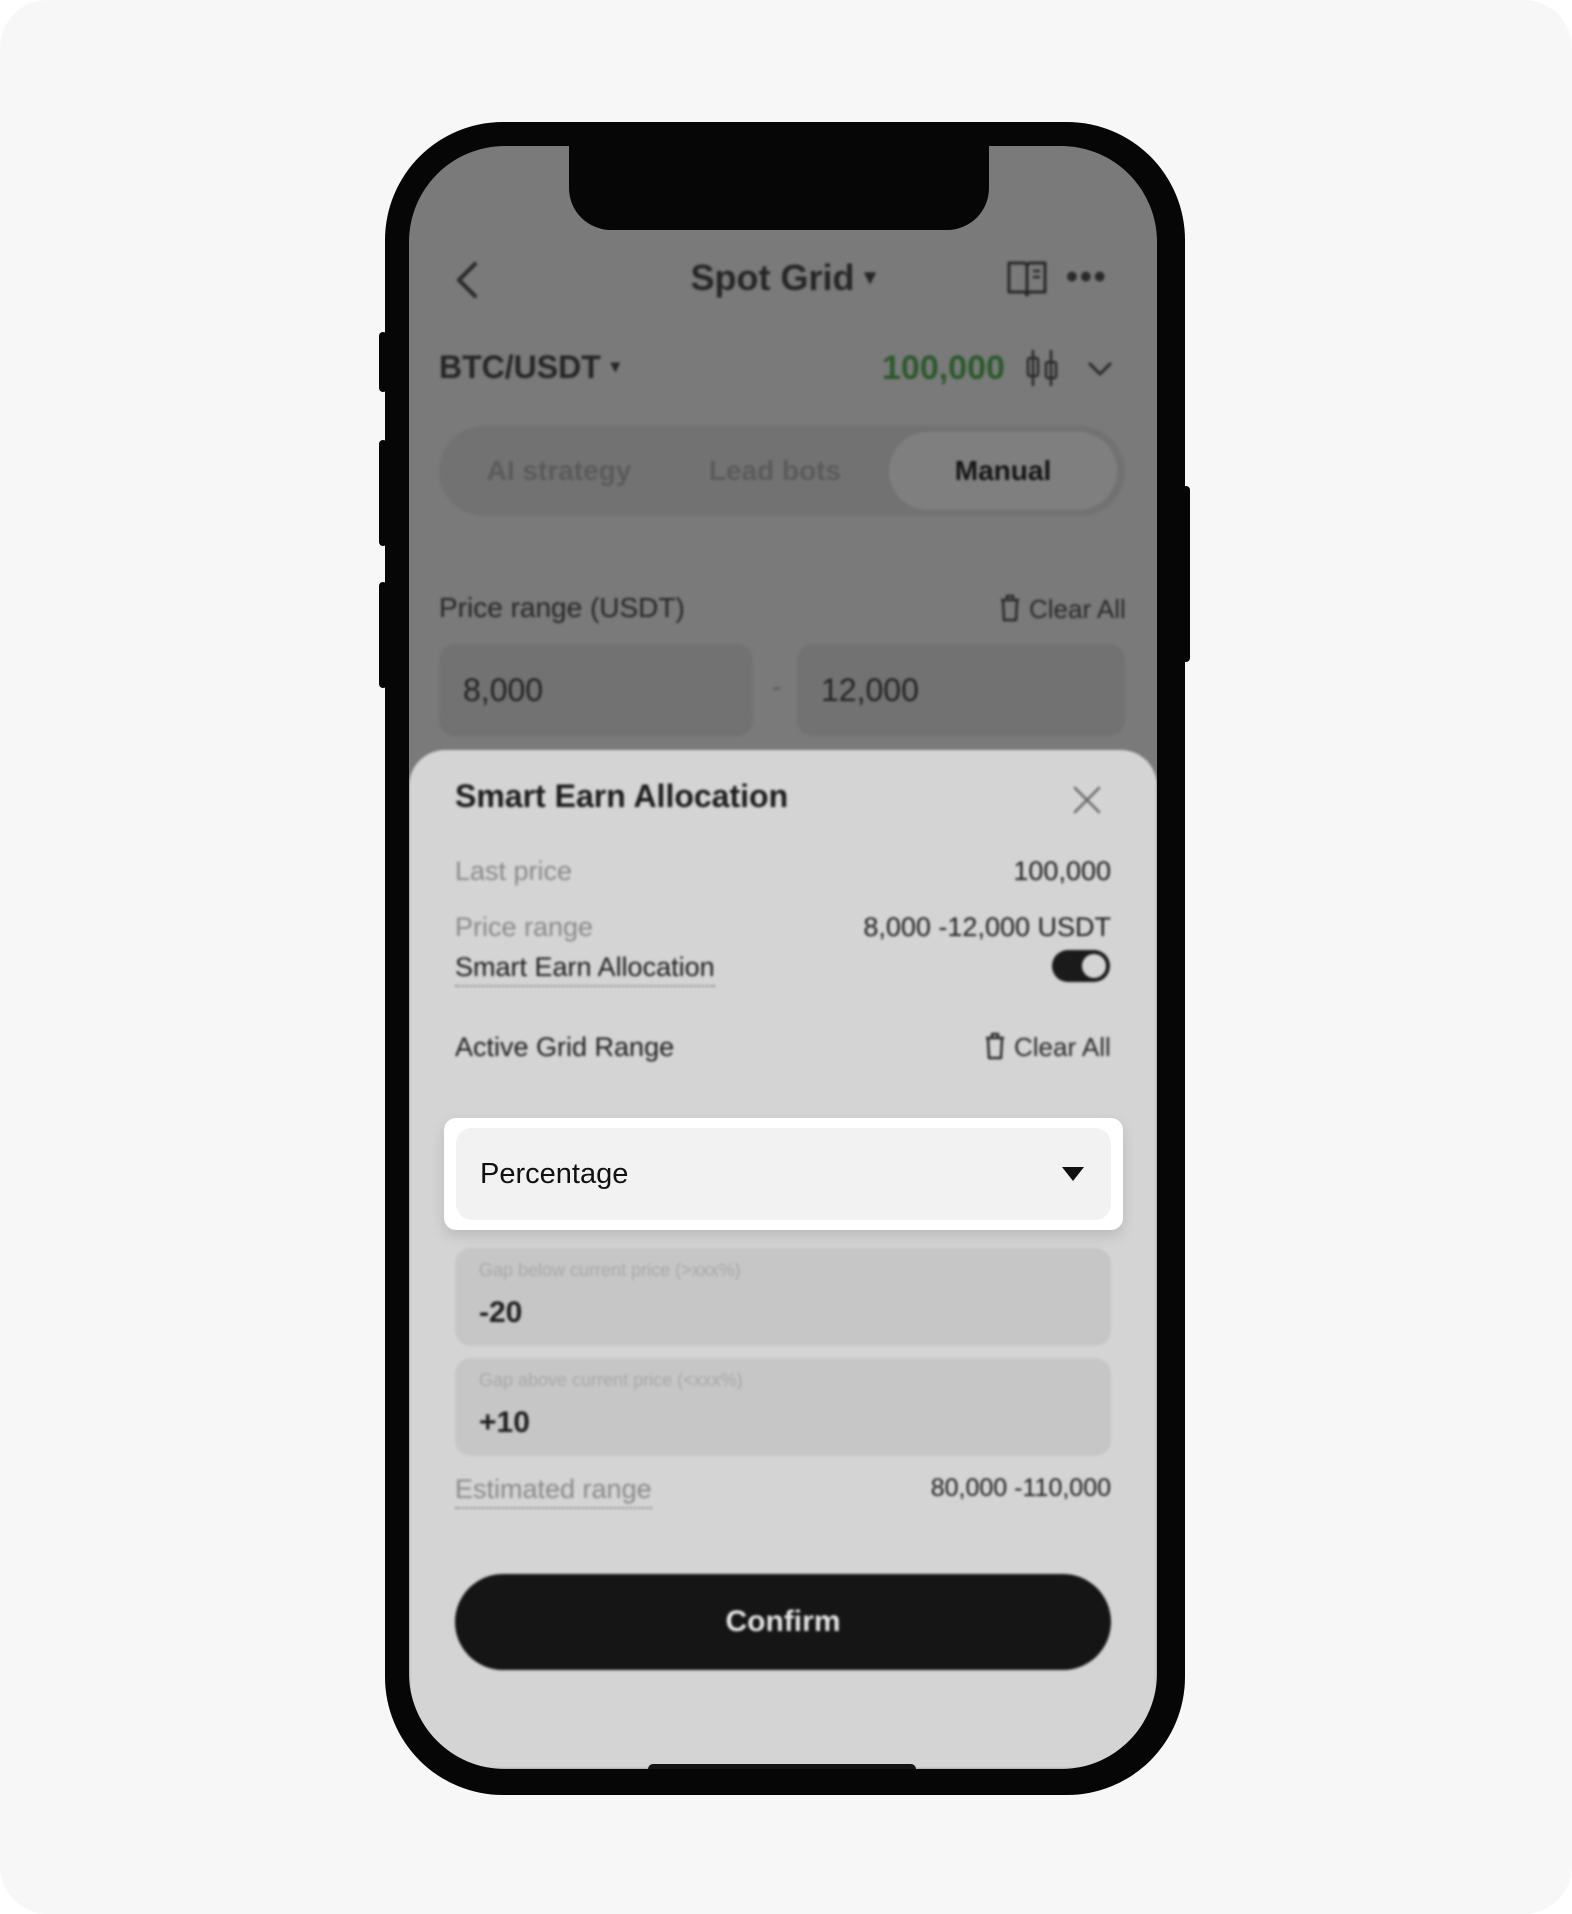 The width and height of the screenshot is (1572, 1914). I want to click on book-icon, so click(1027, 278).